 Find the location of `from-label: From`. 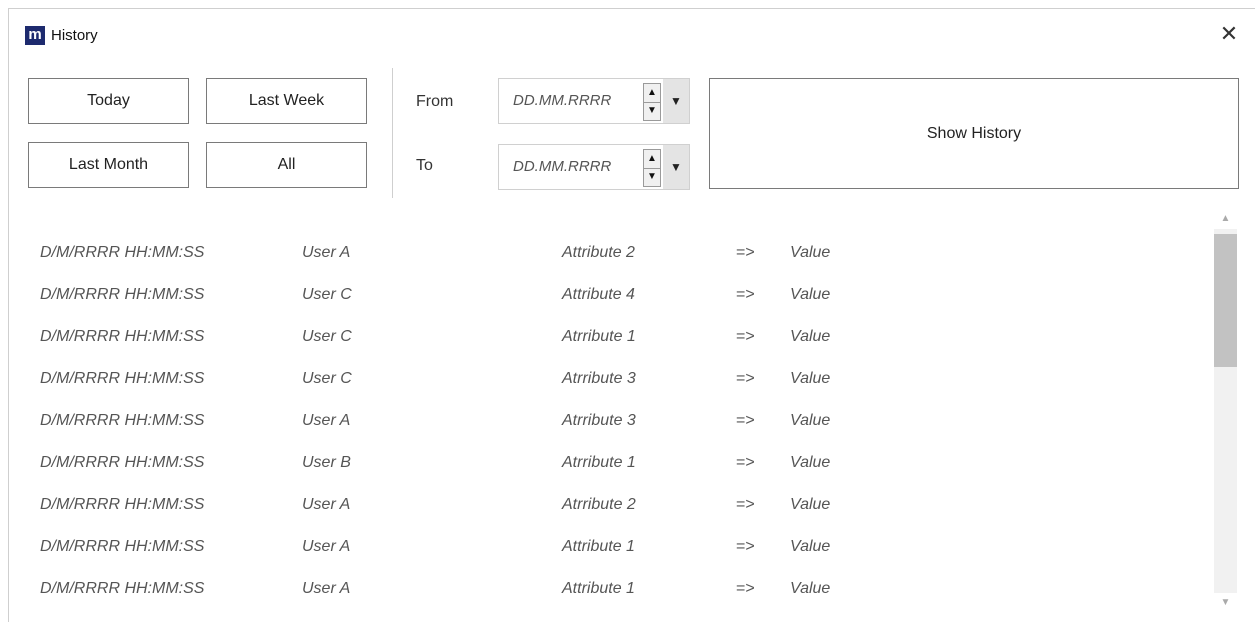

from-label: From is located at coordinates (435, 101).